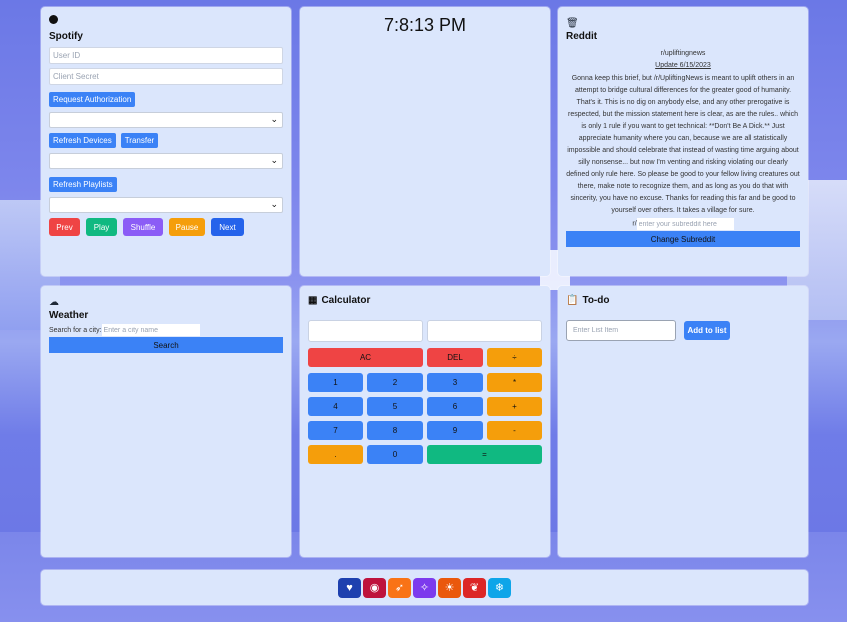 The height and width of the screenshot is (622, 847). Describe the element at coordinates (313, 300) in the screenshot. I see `calculator-icon: ▦` at that location.